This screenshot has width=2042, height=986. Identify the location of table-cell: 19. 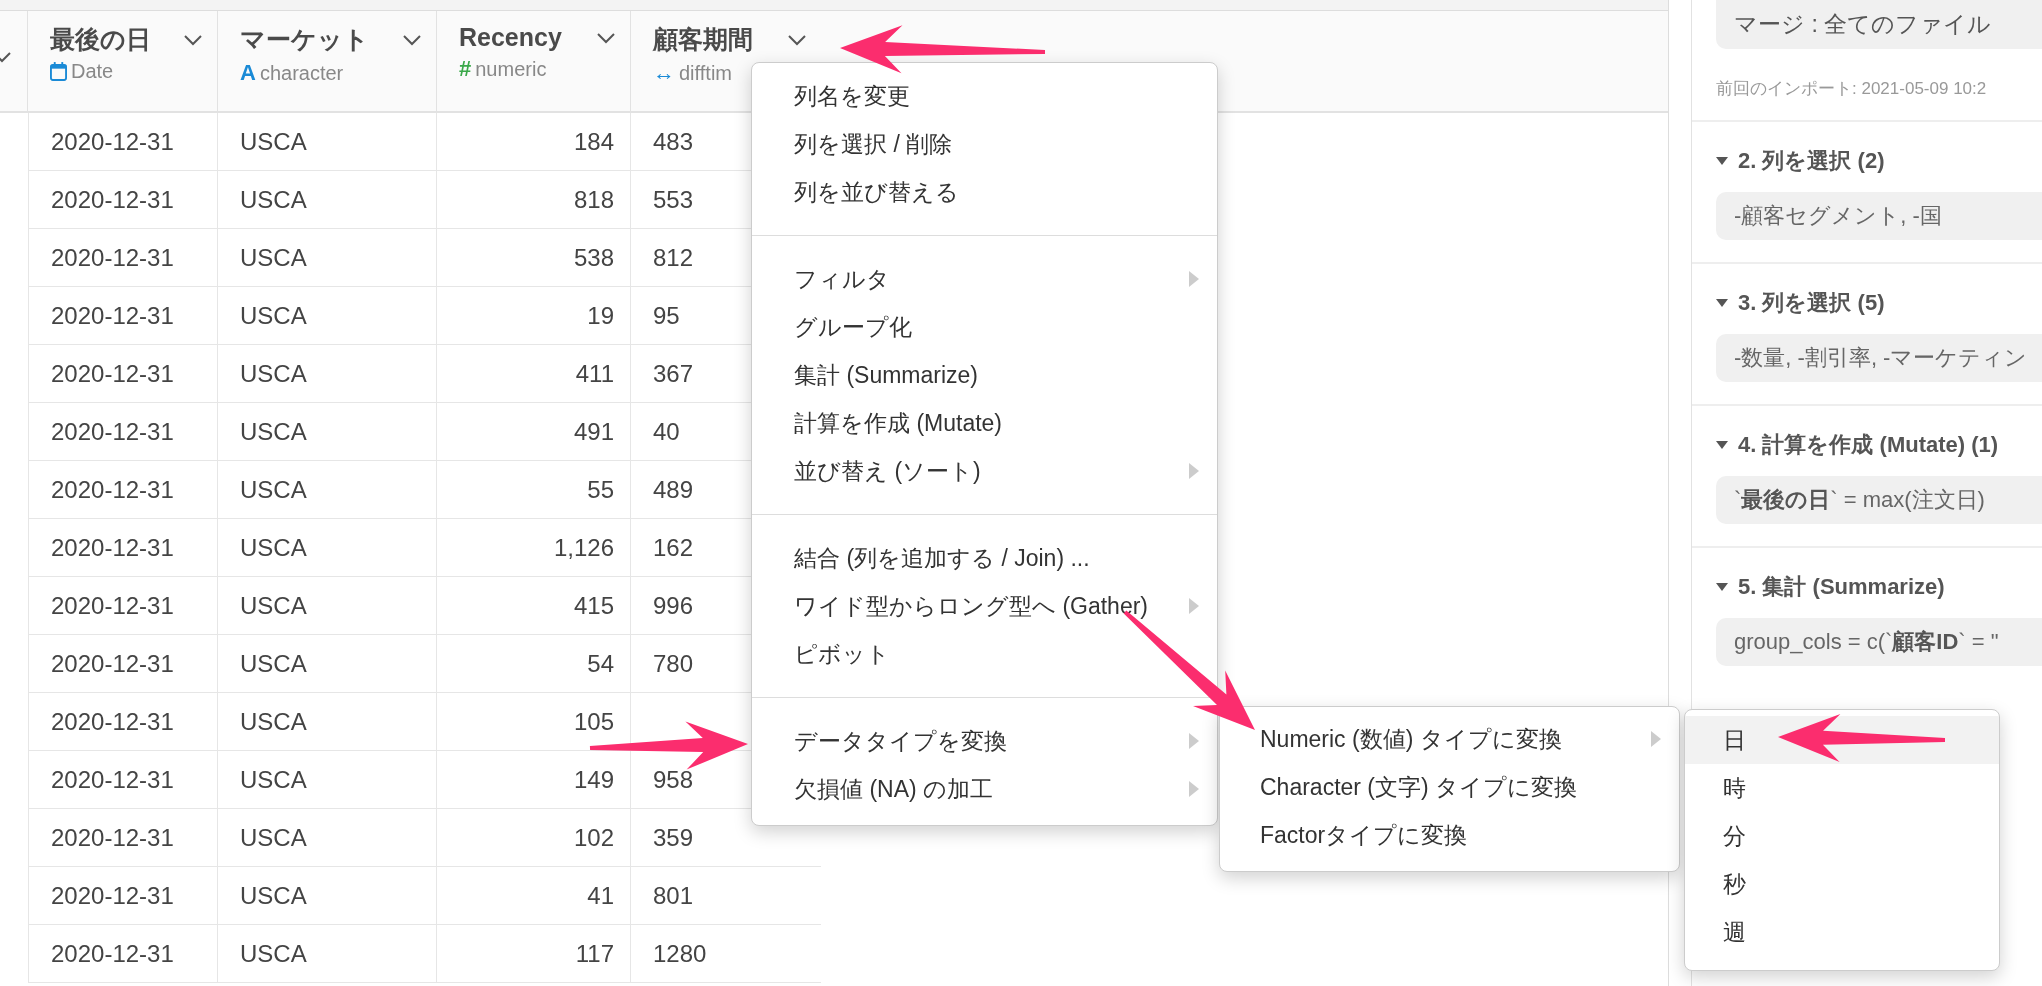
(600, 315).